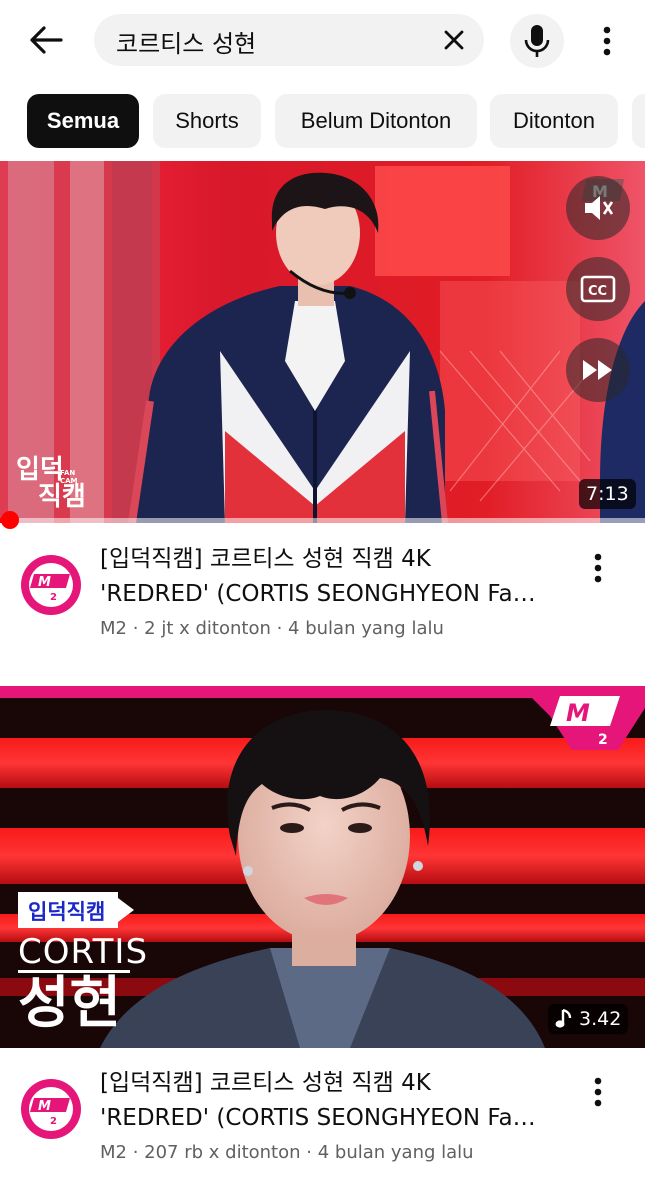 The image size is (645, 1200). Describe the element at coordinates (607, 494) in the screenshot. I see `video-duration-1: 7:13` at that location.